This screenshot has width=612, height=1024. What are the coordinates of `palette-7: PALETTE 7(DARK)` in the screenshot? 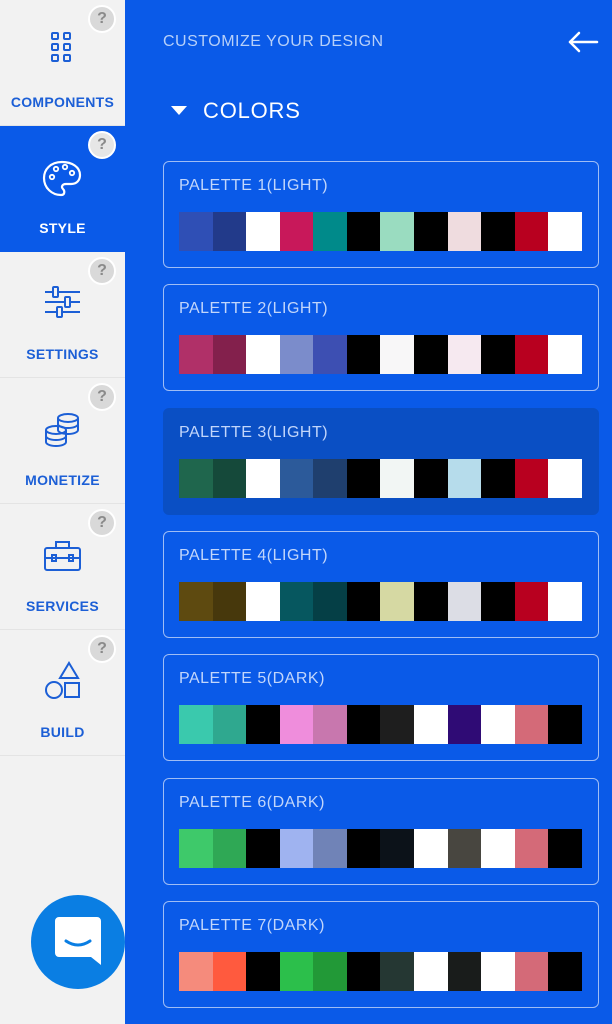 It's located at (381, 954).